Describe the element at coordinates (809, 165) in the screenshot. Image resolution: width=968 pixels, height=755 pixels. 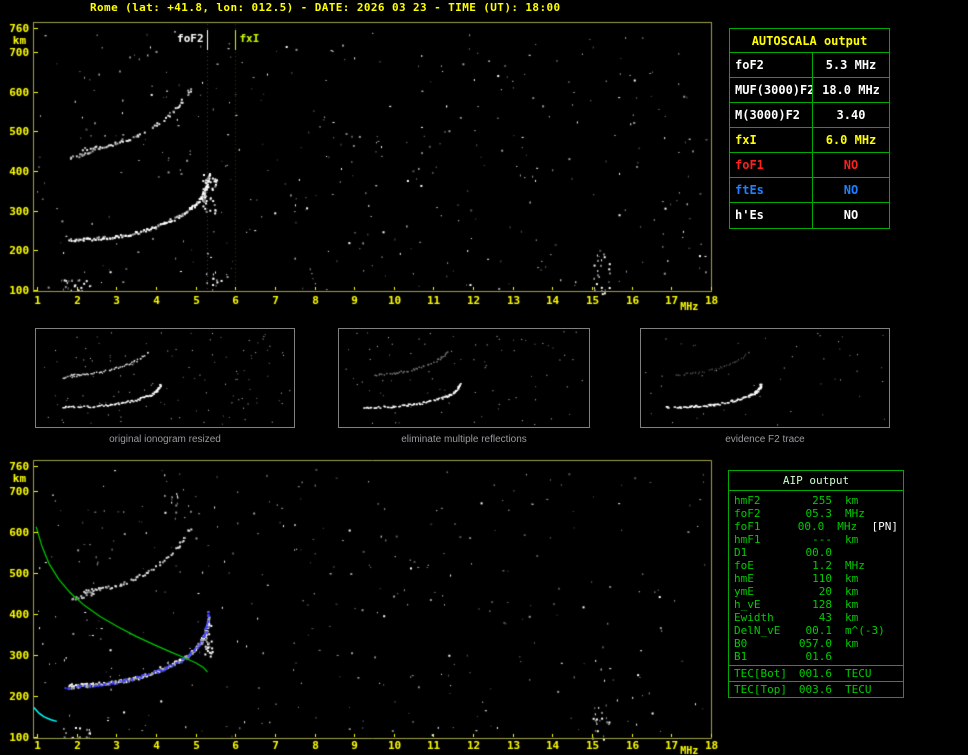
I see `table-row: foF1 NO` at that location.